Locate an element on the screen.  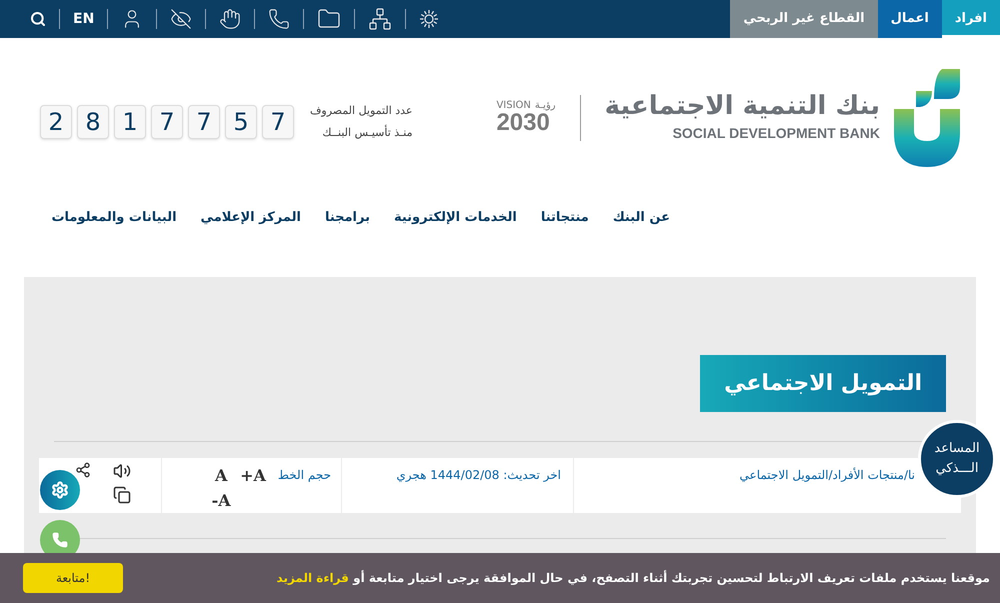
font-size-button: -A is located at coordinates (221, 500).